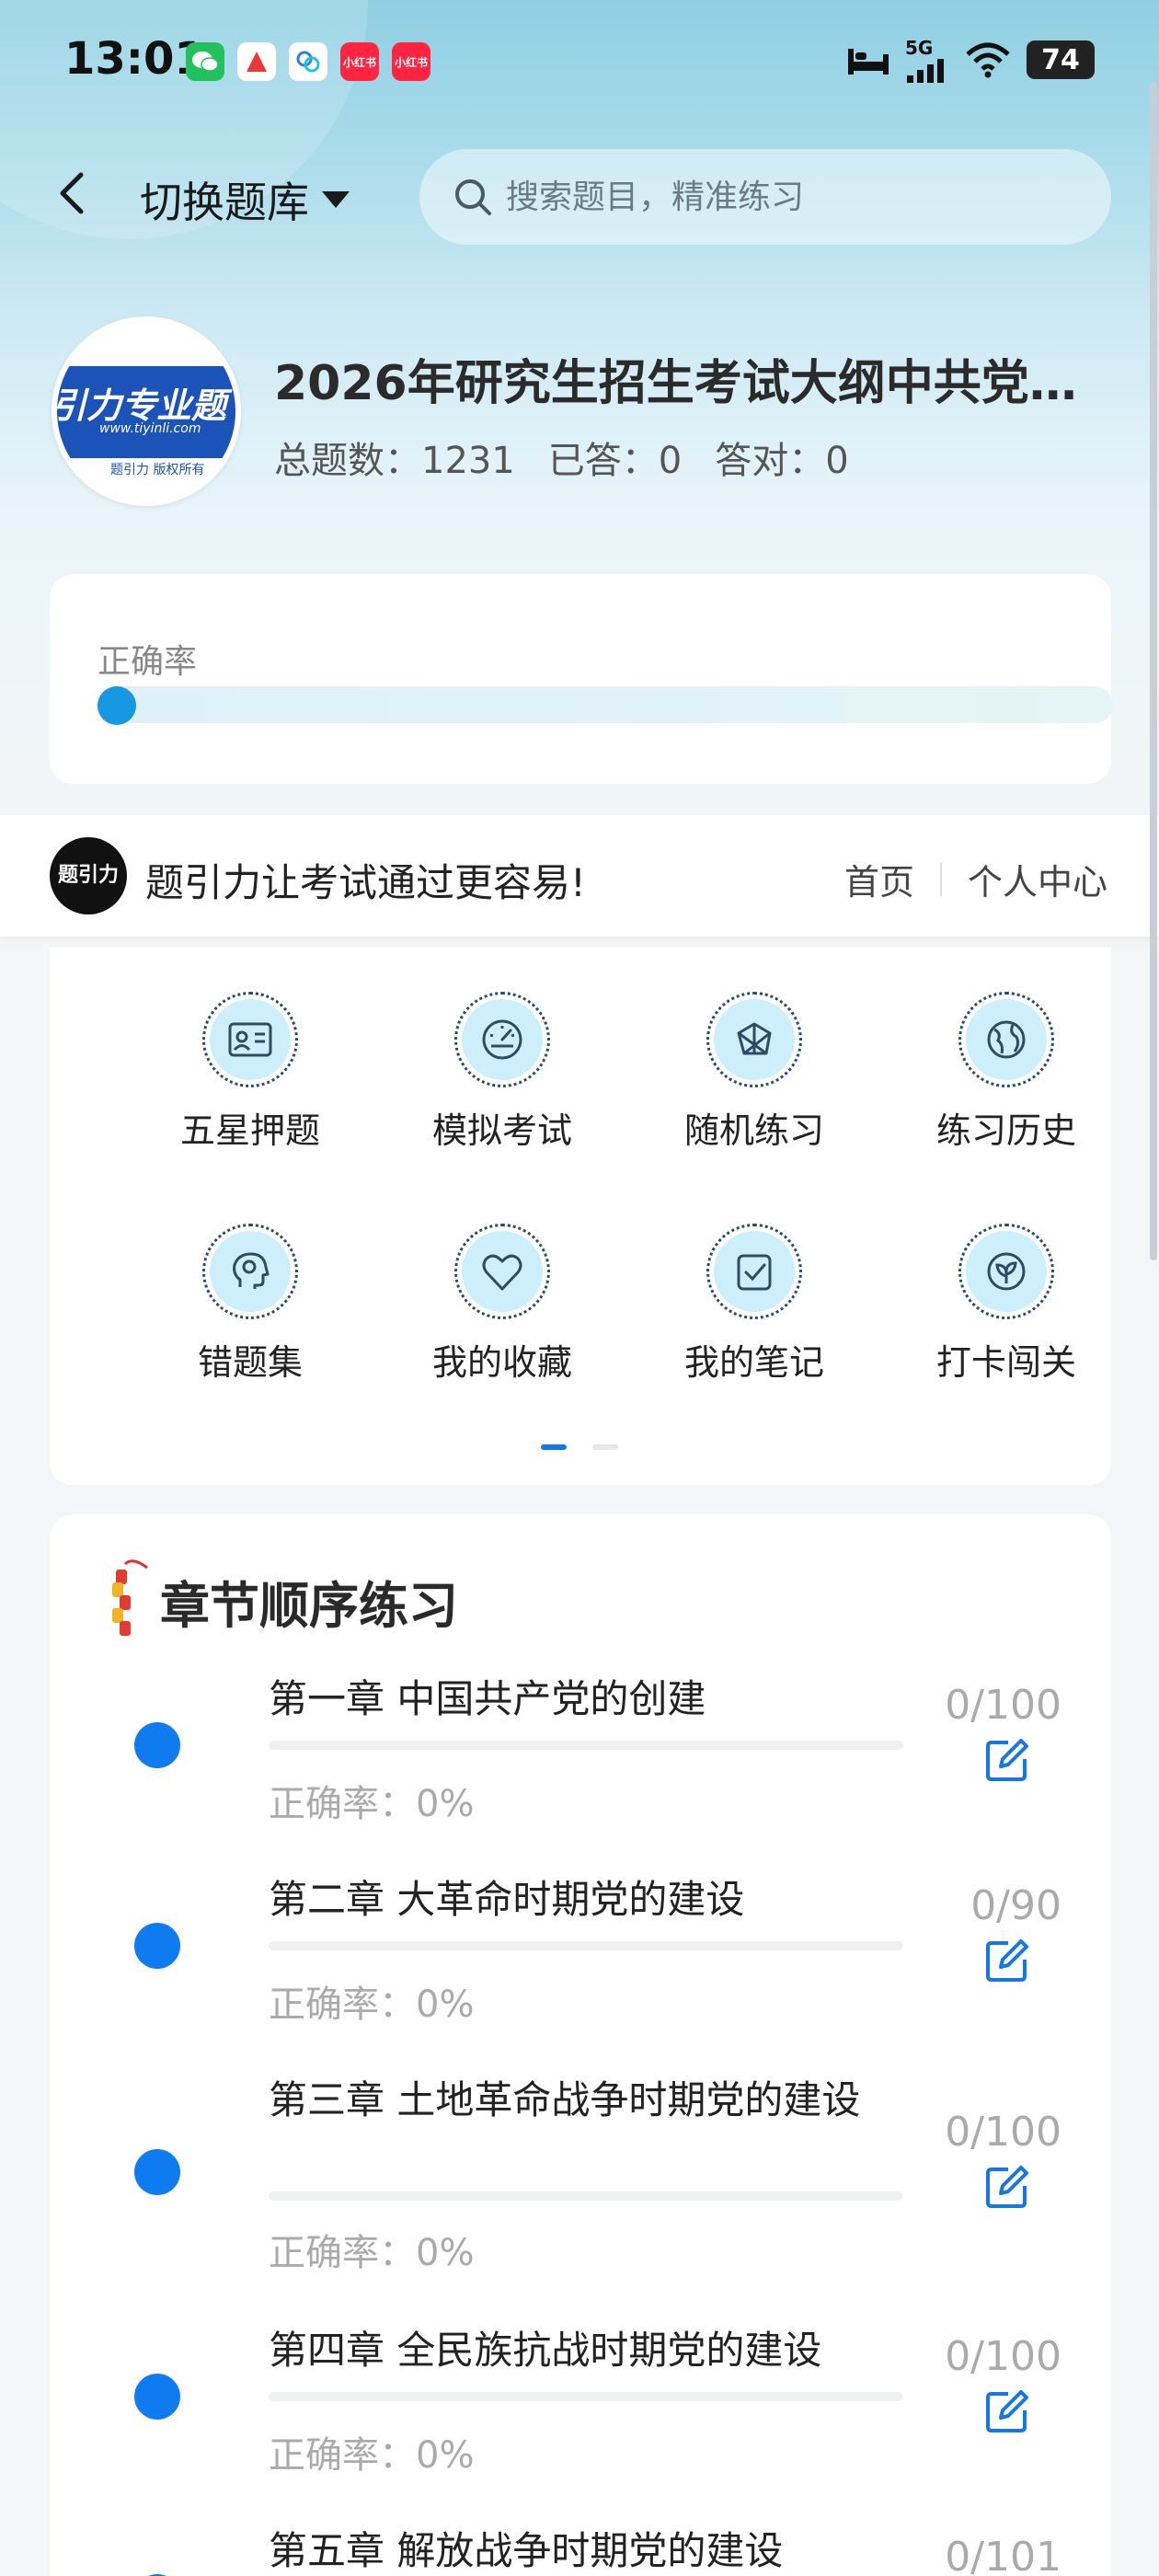  What do you see at coordinates (250, 1072) in the screenshot?
I see `feature-five-star: 五星押题` at bounding box center [250, 1072].